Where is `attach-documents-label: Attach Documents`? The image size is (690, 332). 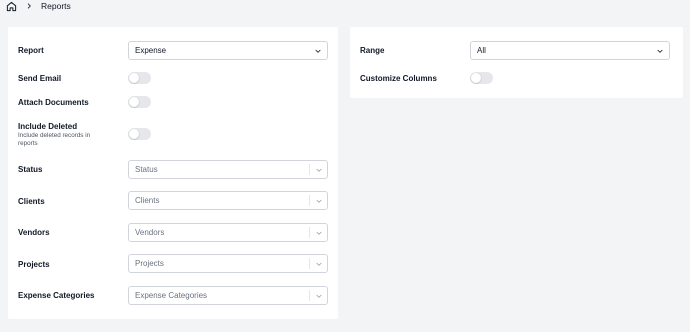 attach-documents-label: Attach Documents is located at coordinates (53, 102).